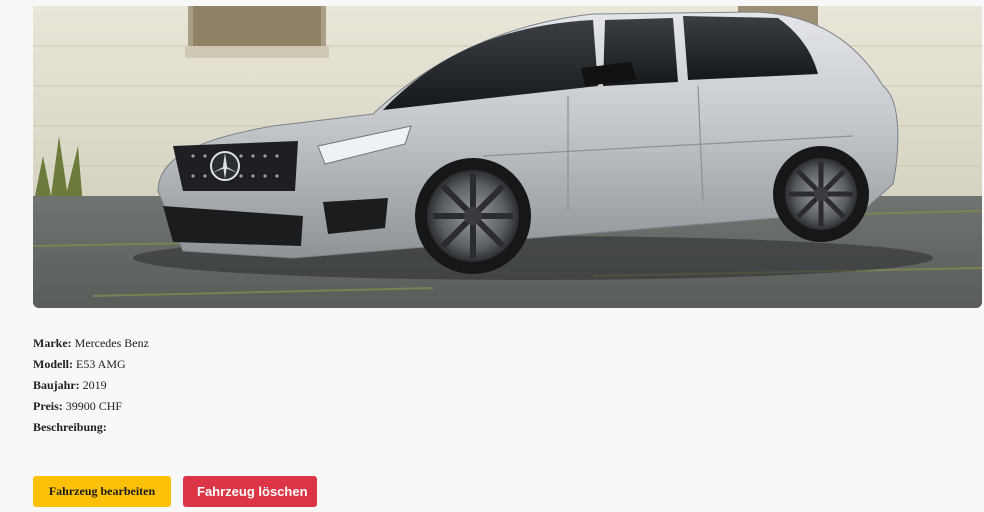 The width and height of the screenshot is (984, 512). I want to click on year-value: 2019, so click(93, 385).